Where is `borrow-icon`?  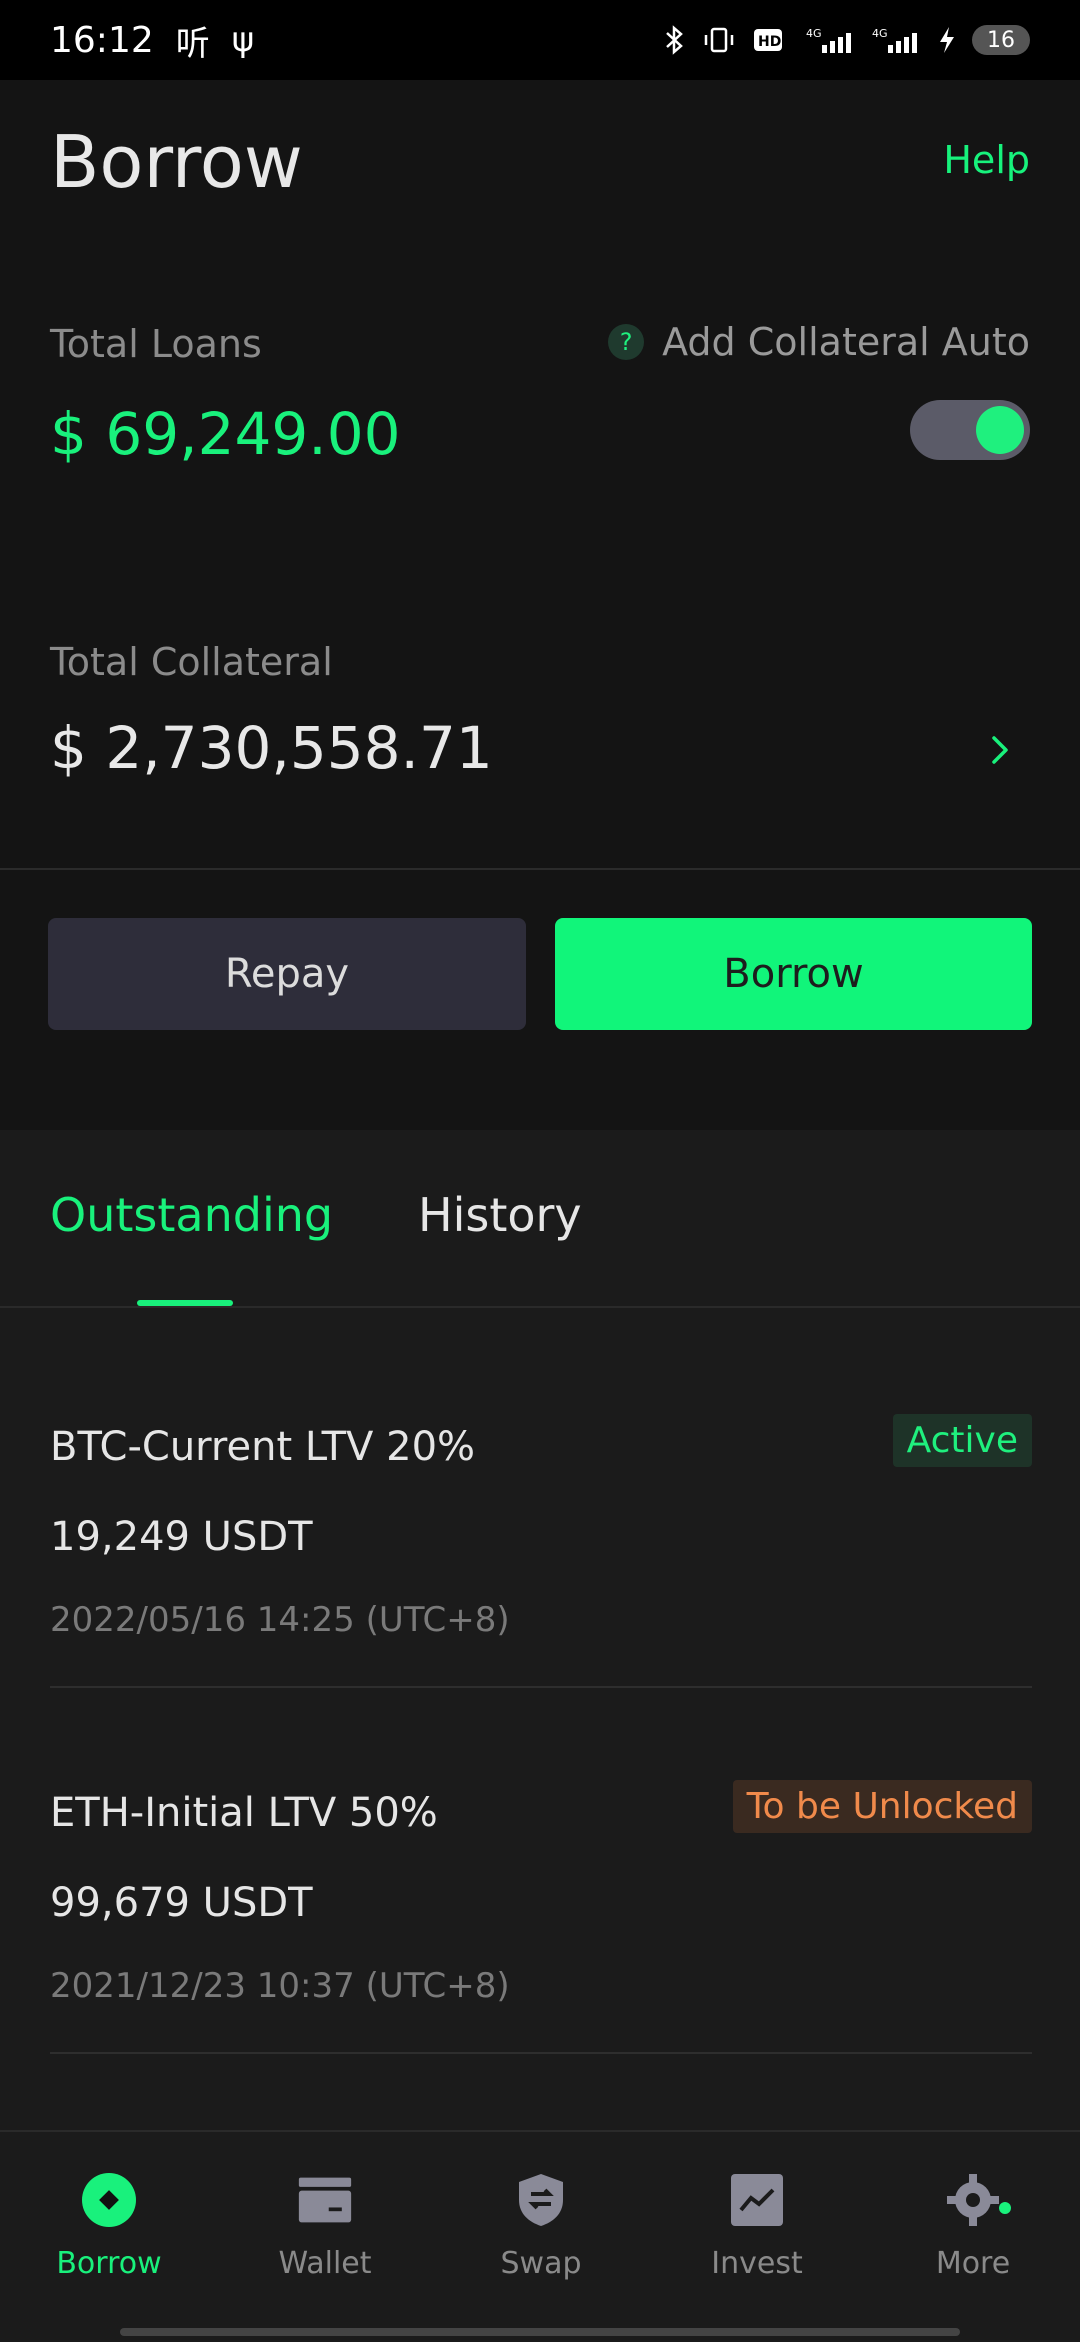 borrow-icon is located at coordinates (109, 2200).